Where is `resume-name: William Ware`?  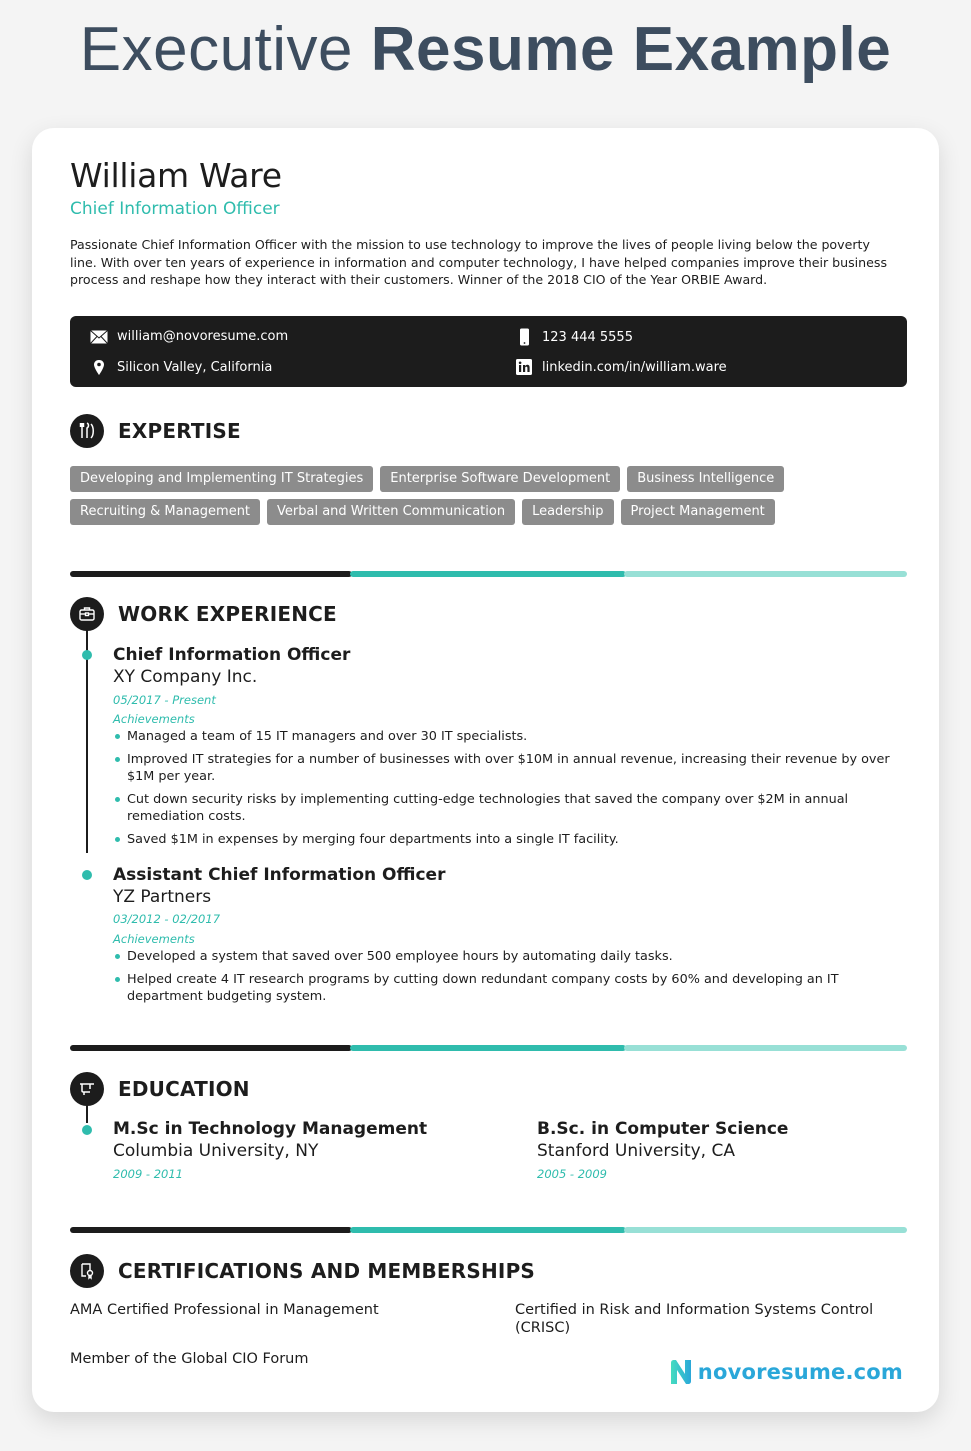
resume-name: William Ware is located at coordinates (176, 175).